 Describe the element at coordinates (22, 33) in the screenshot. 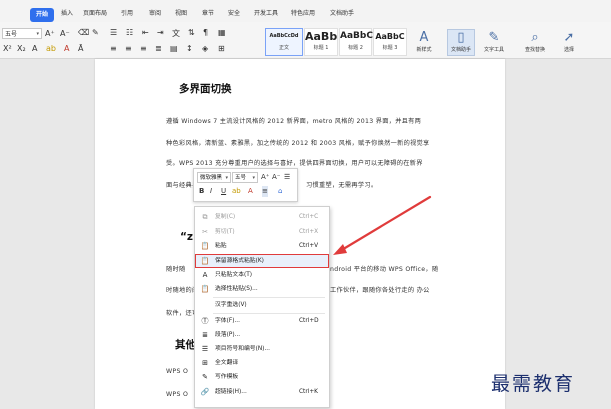

I see `font-size-select: 五号 ▾` at that location.